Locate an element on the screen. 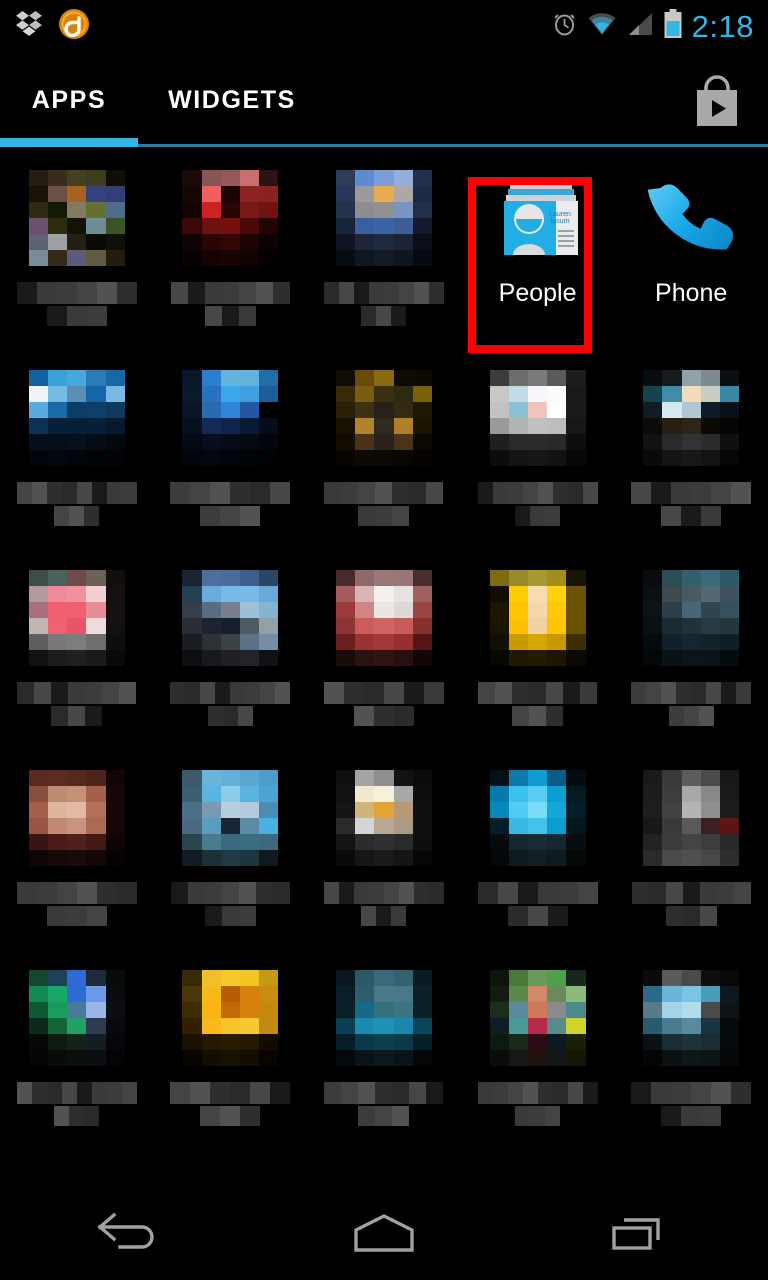 This screenshot has width=768, height=1280. shopping-bag-play-icon is located at coordinates (717, 102).